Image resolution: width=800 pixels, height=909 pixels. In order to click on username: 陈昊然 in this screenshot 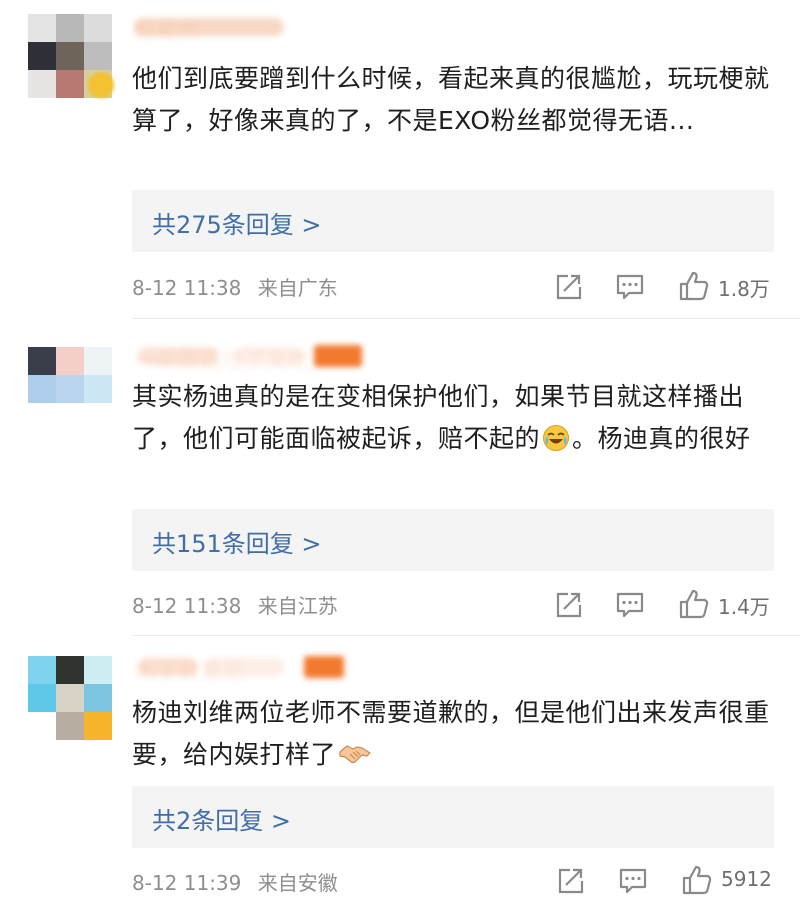, I will do `click(244, 28)`.